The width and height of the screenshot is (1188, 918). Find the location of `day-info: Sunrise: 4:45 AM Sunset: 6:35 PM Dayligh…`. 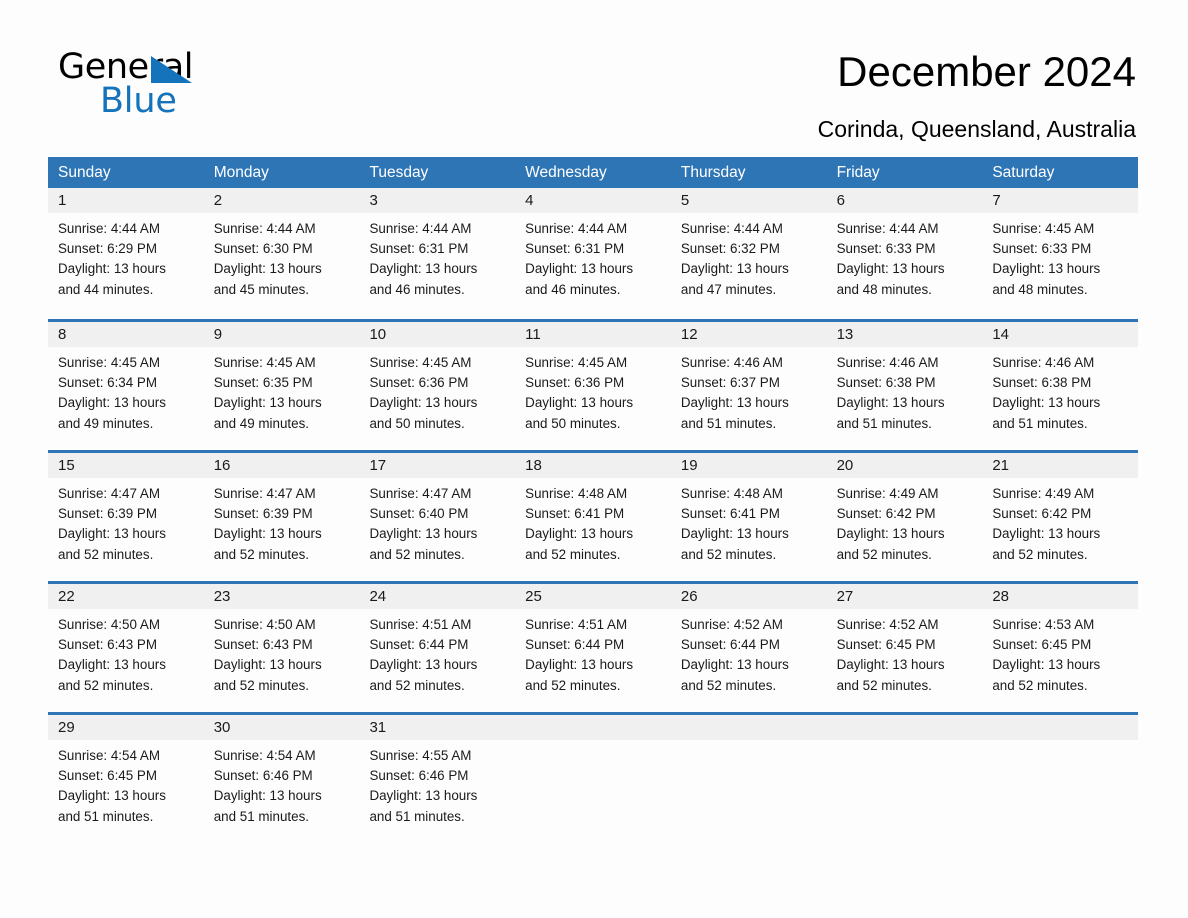

day-info: Sunrise: 4:45 AM Sunset: 6:35 PM Dayligh… is located at coordinates (282, 390).